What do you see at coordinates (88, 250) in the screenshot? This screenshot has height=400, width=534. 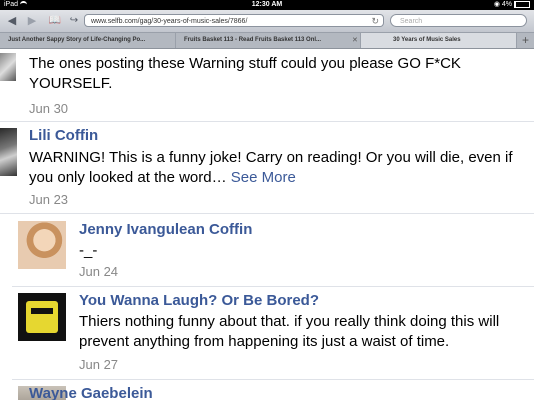 I see `comment-text: -_-` at bounding box center [88, 250].